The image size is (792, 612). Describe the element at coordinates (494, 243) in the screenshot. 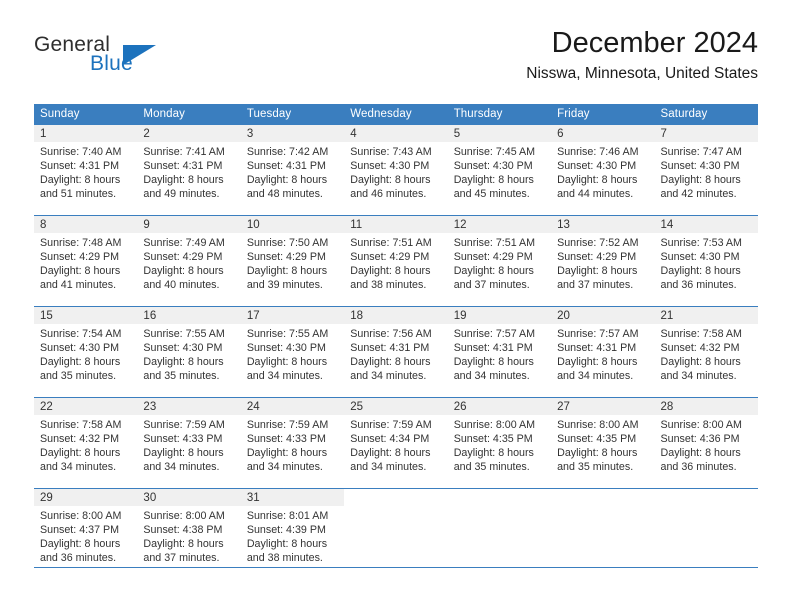

I see `sunrise-text: Sunrise: 7:51 AM` at that location.